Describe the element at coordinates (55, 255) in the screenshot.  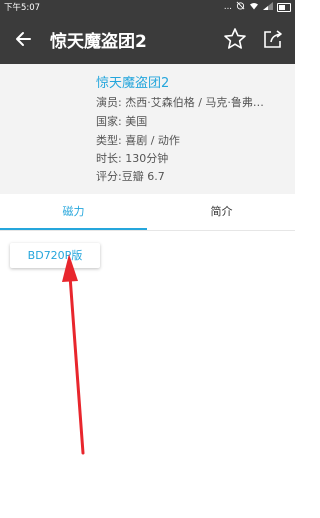
I see `magnet-item-button: BD720P版` at that location.